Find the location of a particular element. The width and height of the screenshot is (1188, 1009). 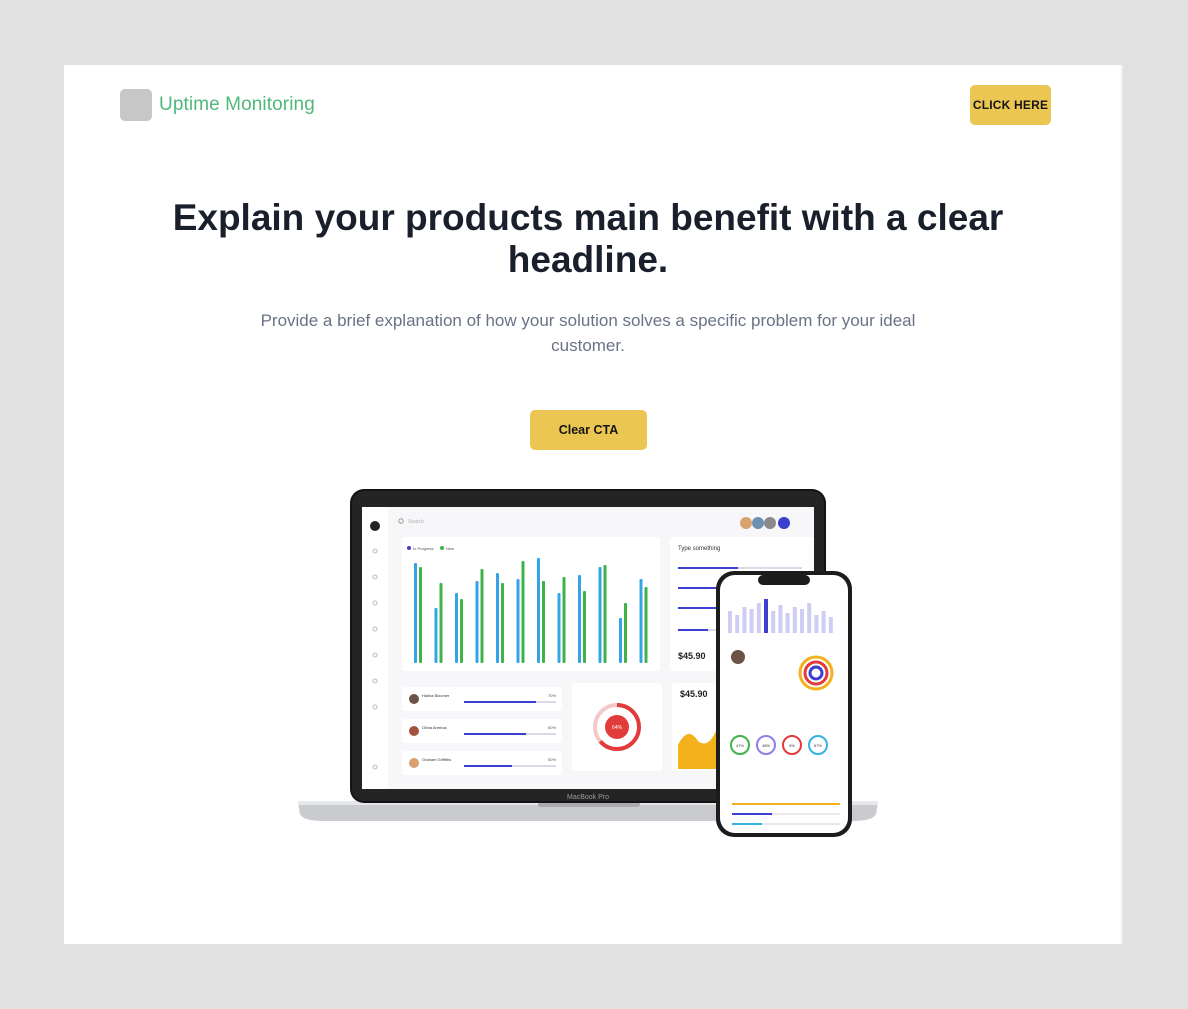

svg-text: In Progress is located at coordinates (423, 548).